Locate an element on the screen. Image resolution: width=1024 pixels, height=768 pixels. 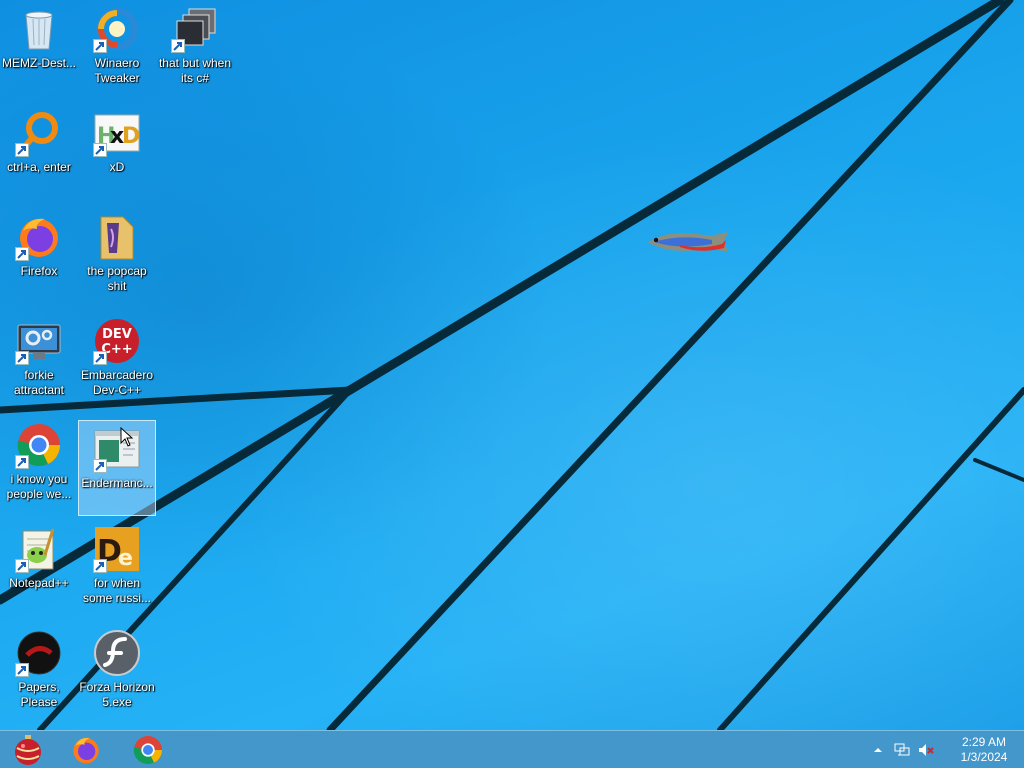
system-tray: 2:29 AM 1/3/2024 is located at coordinates (945, 749).